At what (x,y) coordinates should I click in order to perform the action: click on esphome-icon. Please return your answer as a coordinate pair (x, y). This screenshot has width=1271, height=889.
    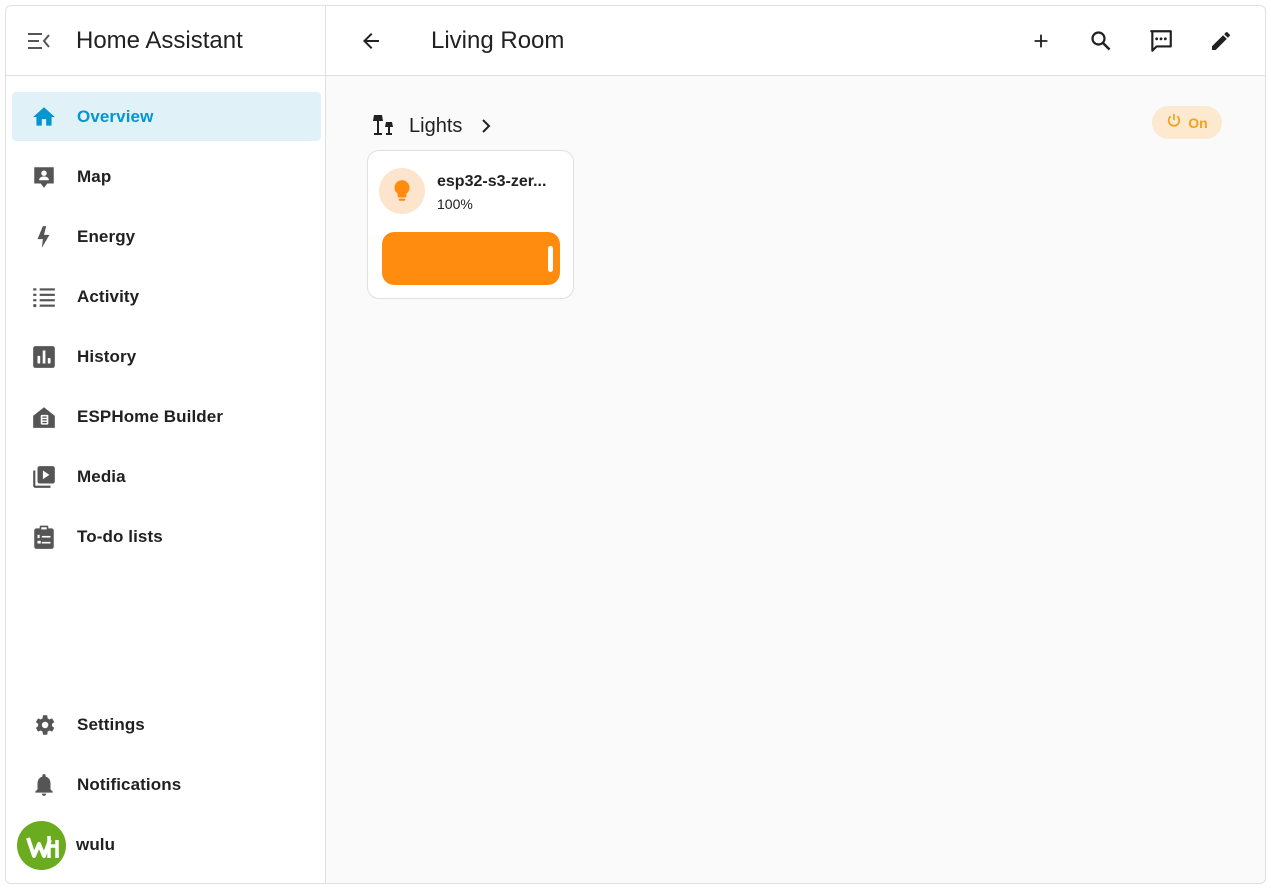
    Looking at the image, I should click on (44, 417).